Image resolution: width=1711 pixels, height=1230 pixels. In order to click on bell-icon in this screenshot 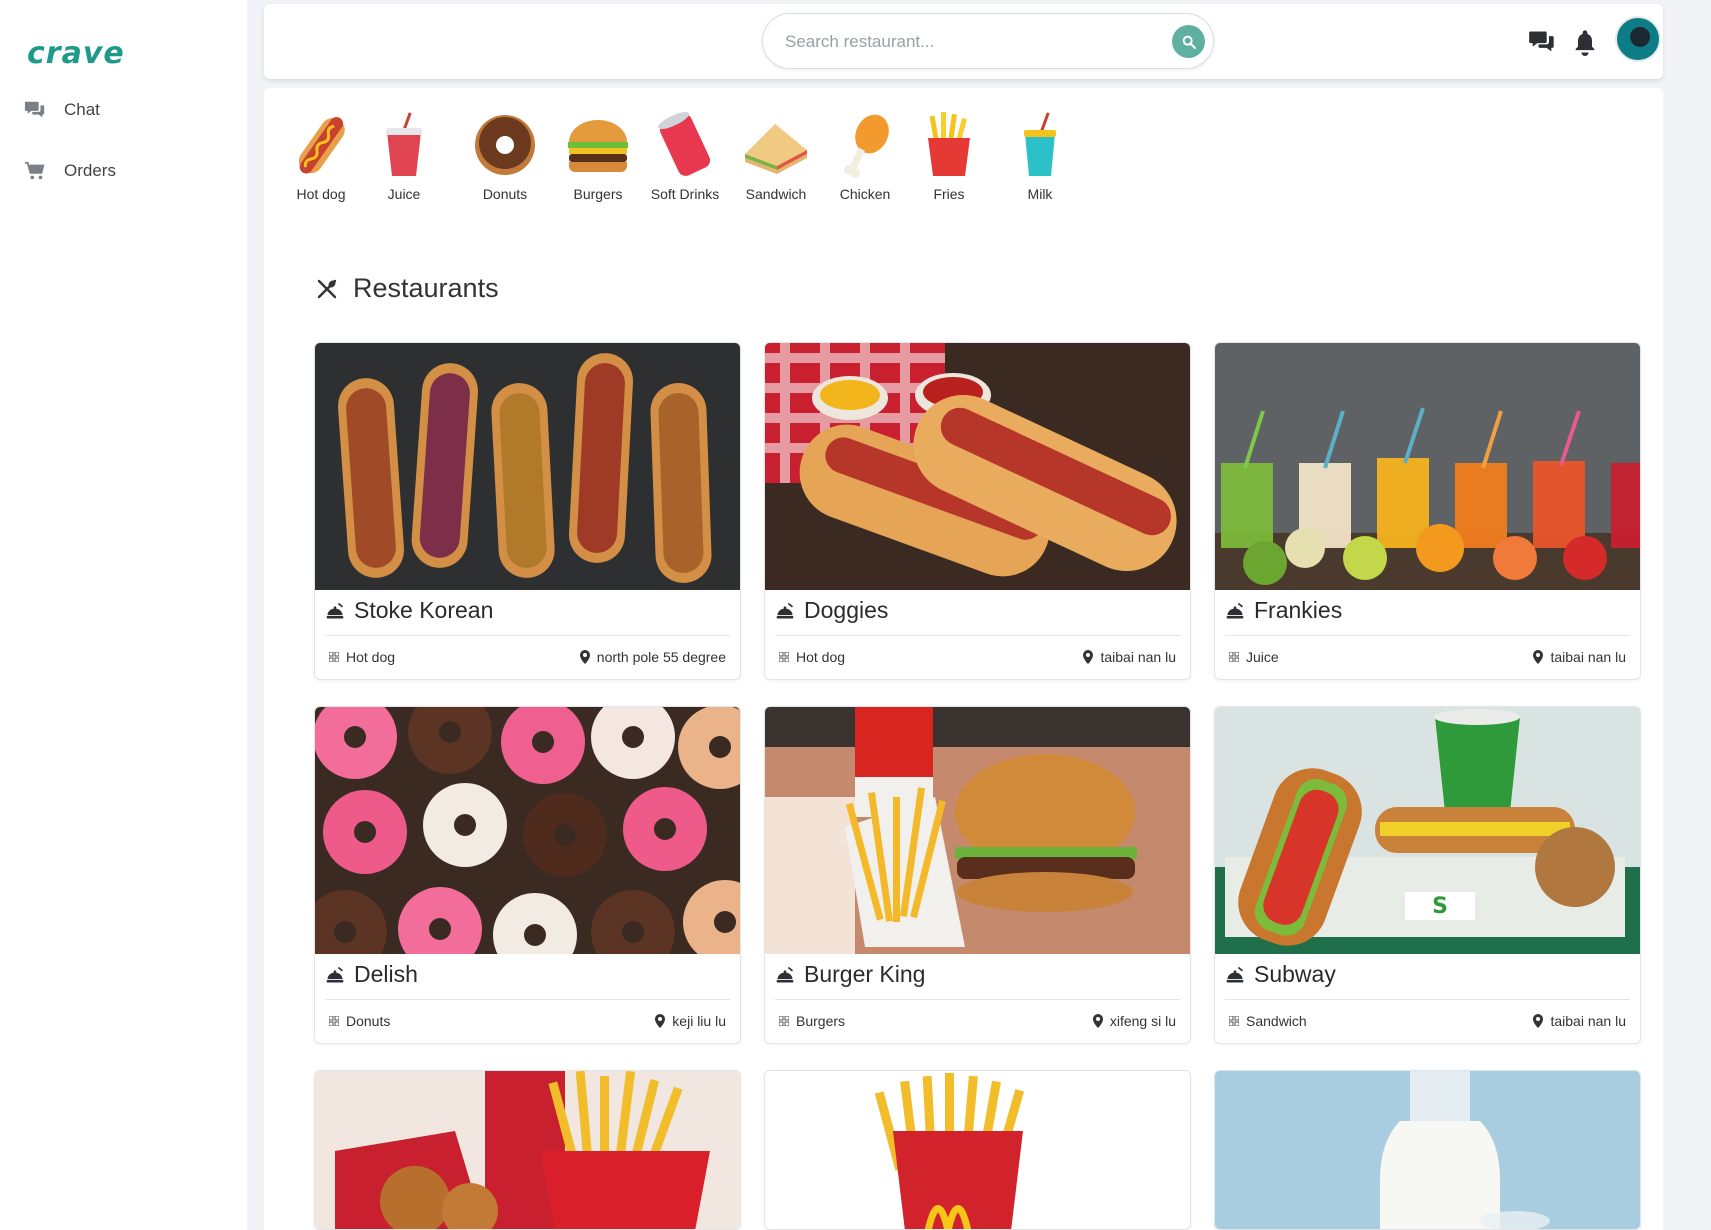, I will do `click(1585, 42)`.